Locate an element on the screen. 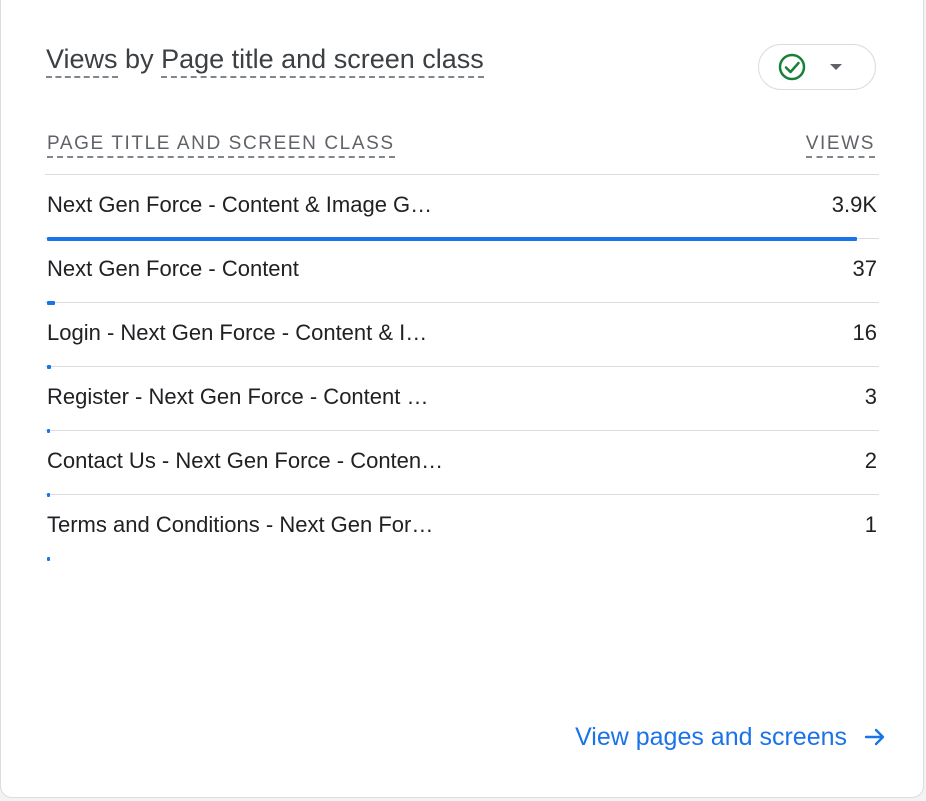  table-row: Next Gen Force - Content 37 is located at coordinates (462, 272).